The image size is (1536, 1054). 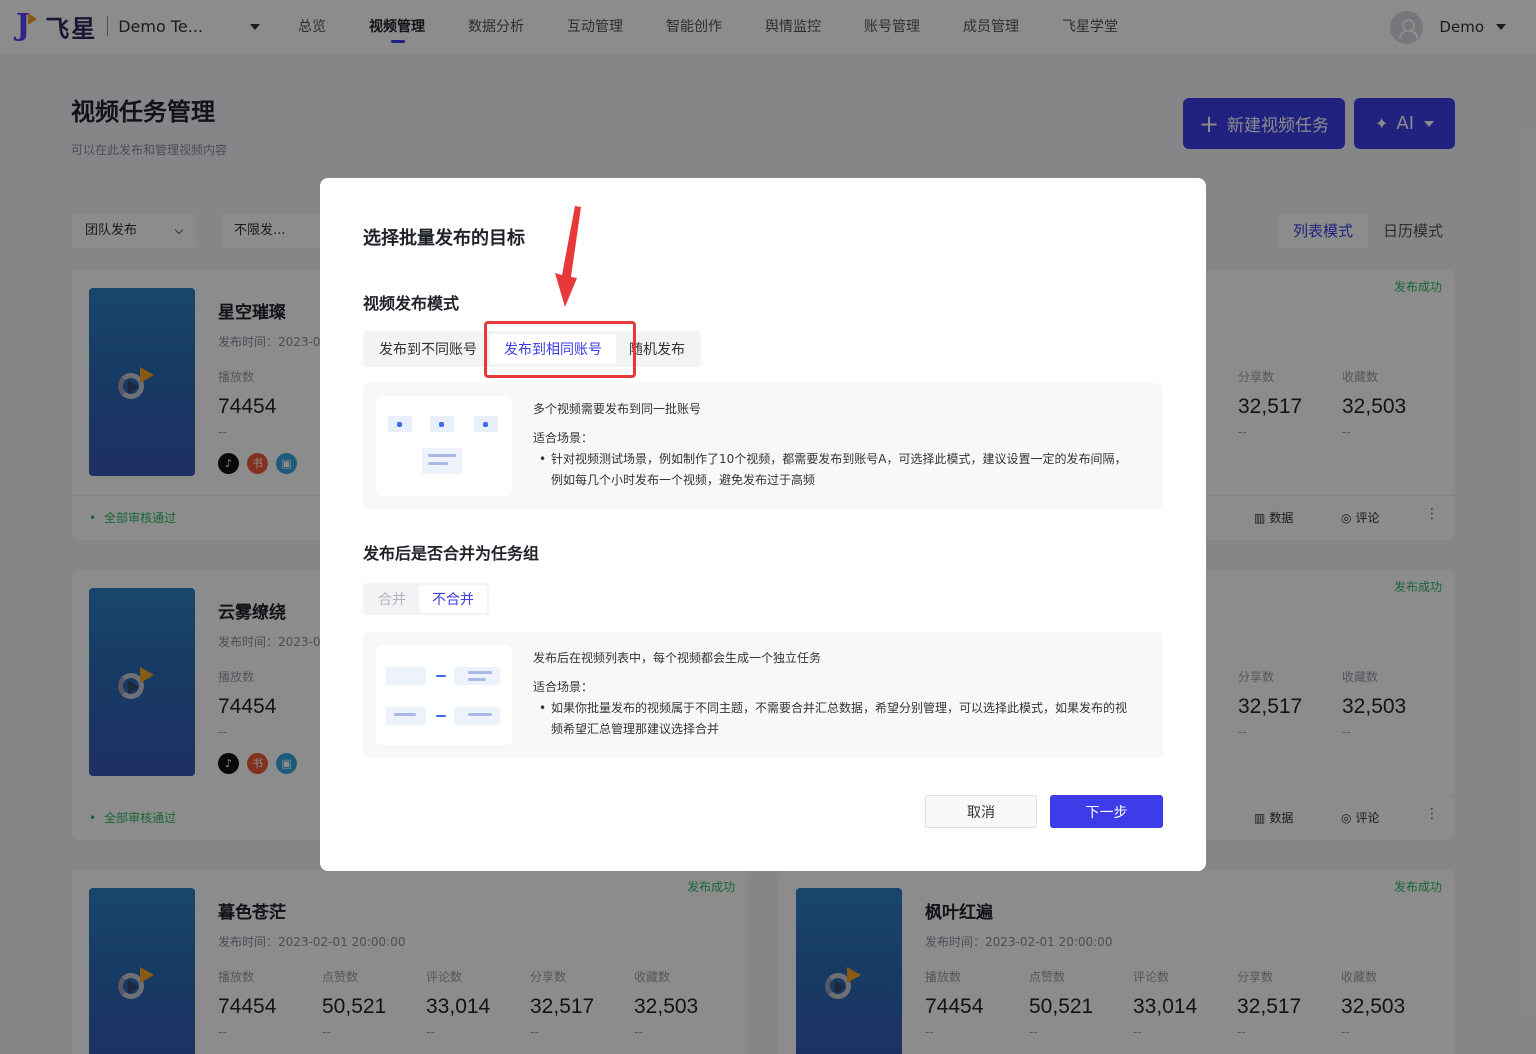 I want to click on mode-different-accounts: 发布到不同账号, so click(x=428, y=349).